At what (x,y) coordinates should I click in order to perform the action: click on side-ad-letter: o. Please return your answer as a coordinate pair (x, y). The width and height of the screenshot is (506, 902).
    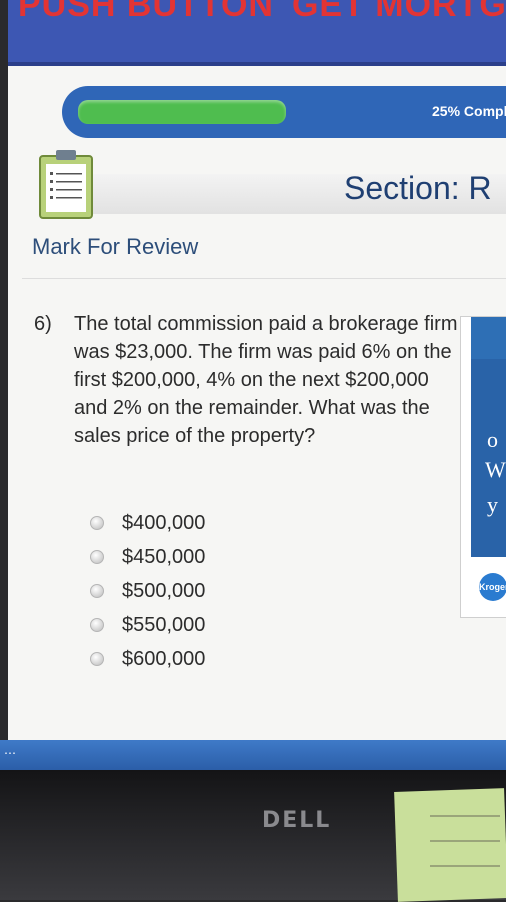
    Looking at the image, I should click on (492, 439).